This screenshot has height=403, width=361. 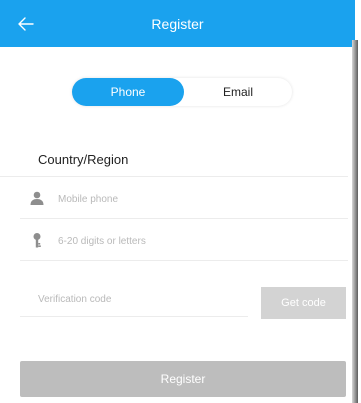 I want to click on arrow-left-icon, so click(x=26, y=24).